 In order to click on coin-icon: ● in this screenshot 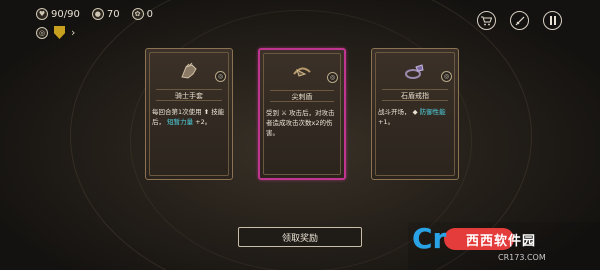, I will do `click(97, 14)`.